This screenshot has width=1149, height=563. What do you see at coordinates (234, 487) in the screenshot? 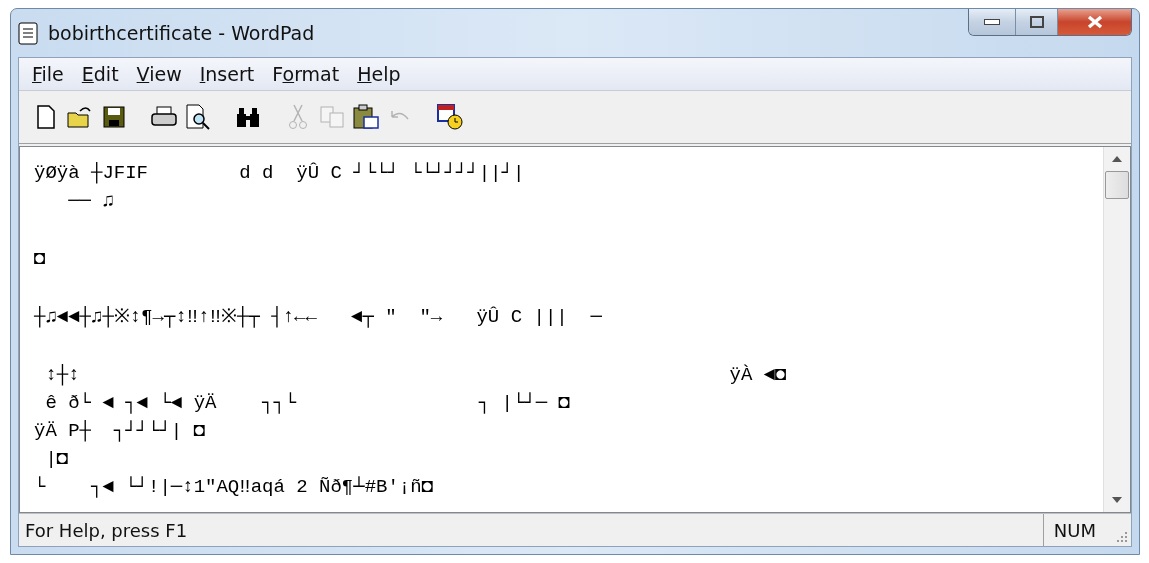
I see `text-line: └ ┐◄ └┘!|─↕1"AQ‼aqá 2 Ñð¶┴#B'¡ñ◘` at bounding box center [234, 487].